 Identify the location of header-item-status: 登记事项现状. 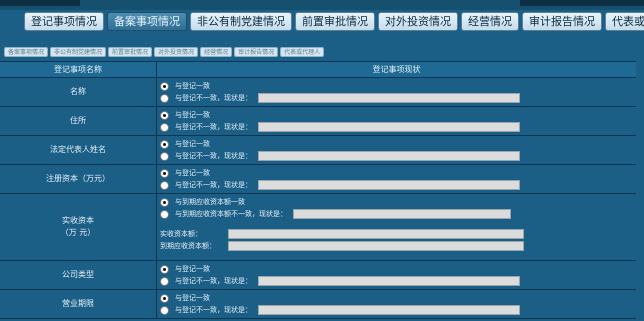
(396, 69).